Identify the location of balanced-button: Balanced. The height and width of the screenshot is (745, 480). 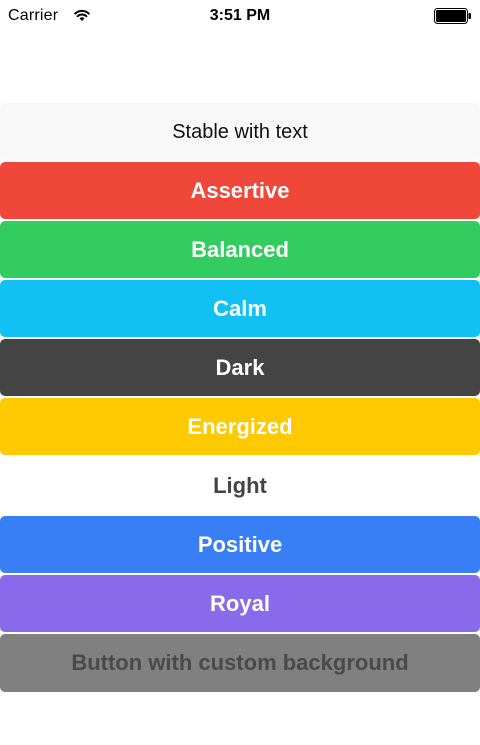
(240, 249).